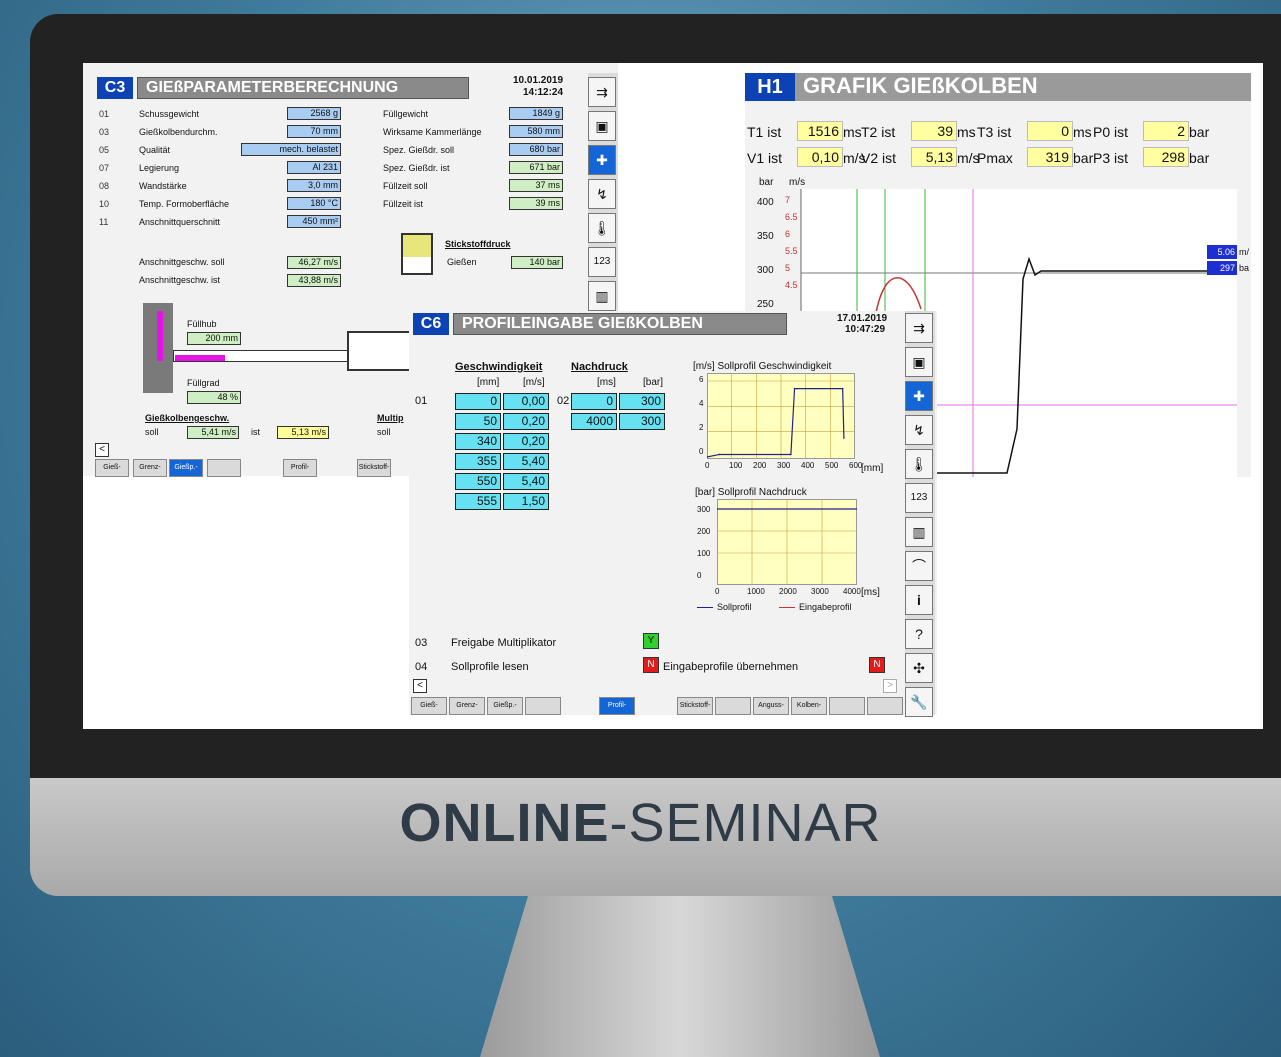 This screenshot has width=1281, height=1057. Describe the element at coordinates (102, 450) in the screenshot. I see `c3-scroll-left: <` at that location.